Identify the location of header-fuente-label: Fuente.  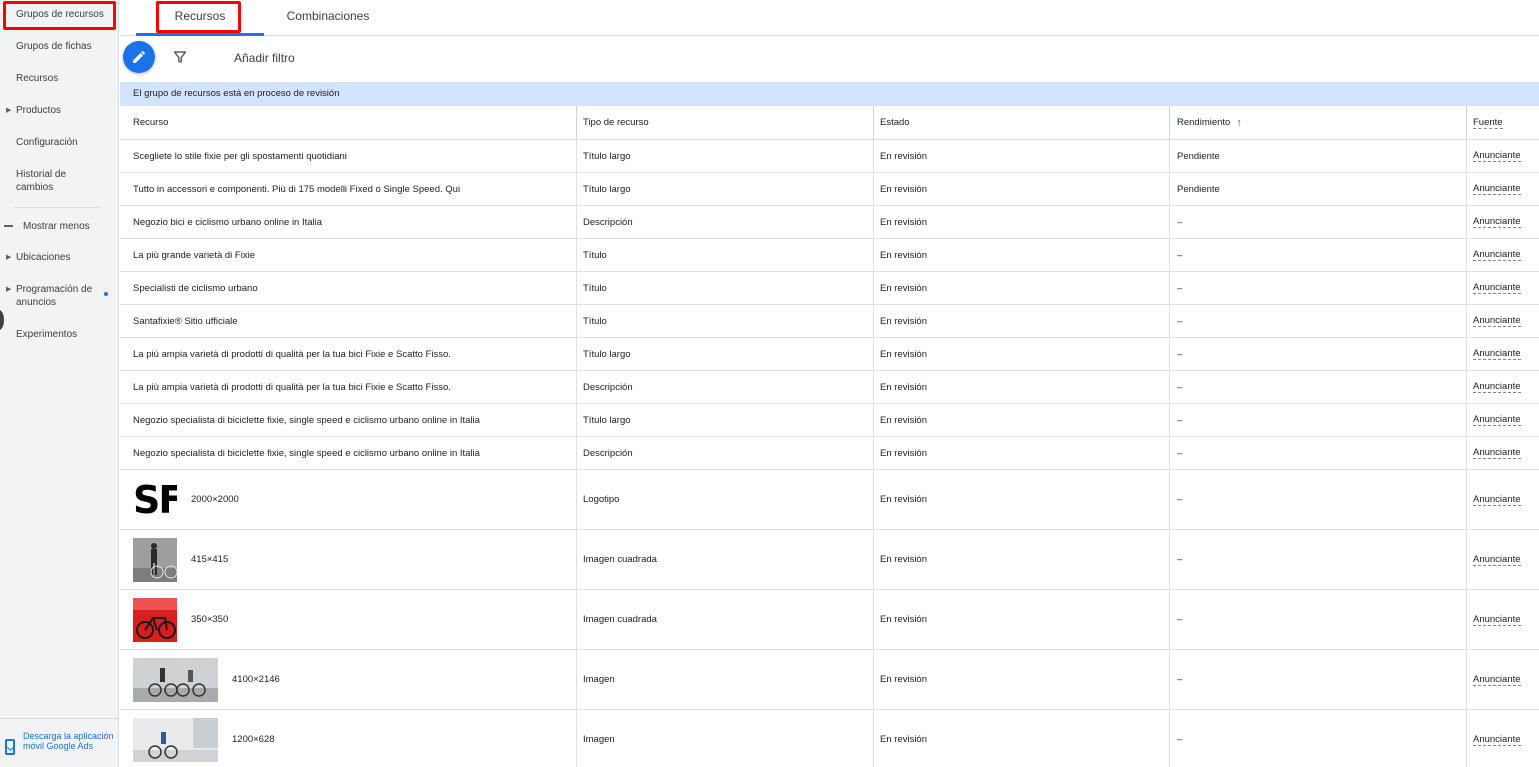
(1488, 122).